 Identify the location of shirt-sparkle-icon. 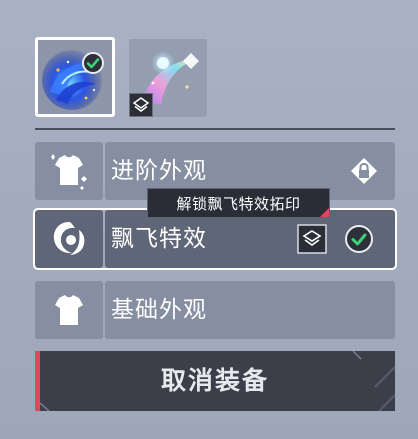
(69, 172).